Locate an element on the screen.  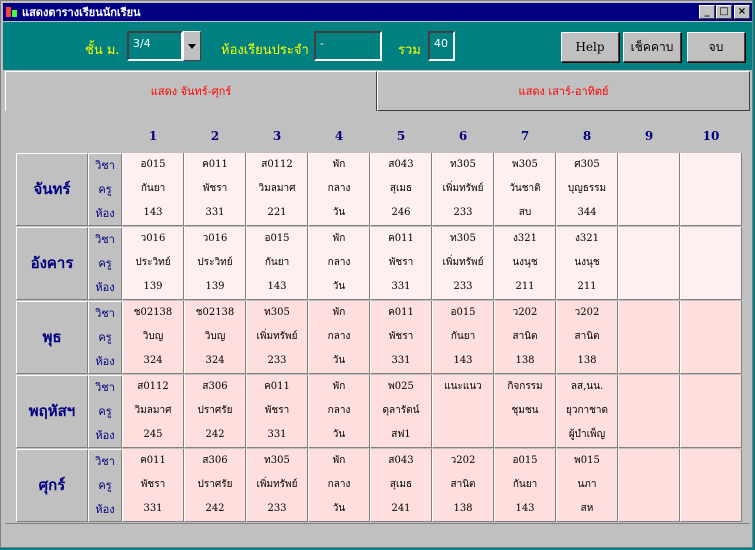
schedule-cell: ส043 สุเมธ 241 is located at coordinates (401, 485).